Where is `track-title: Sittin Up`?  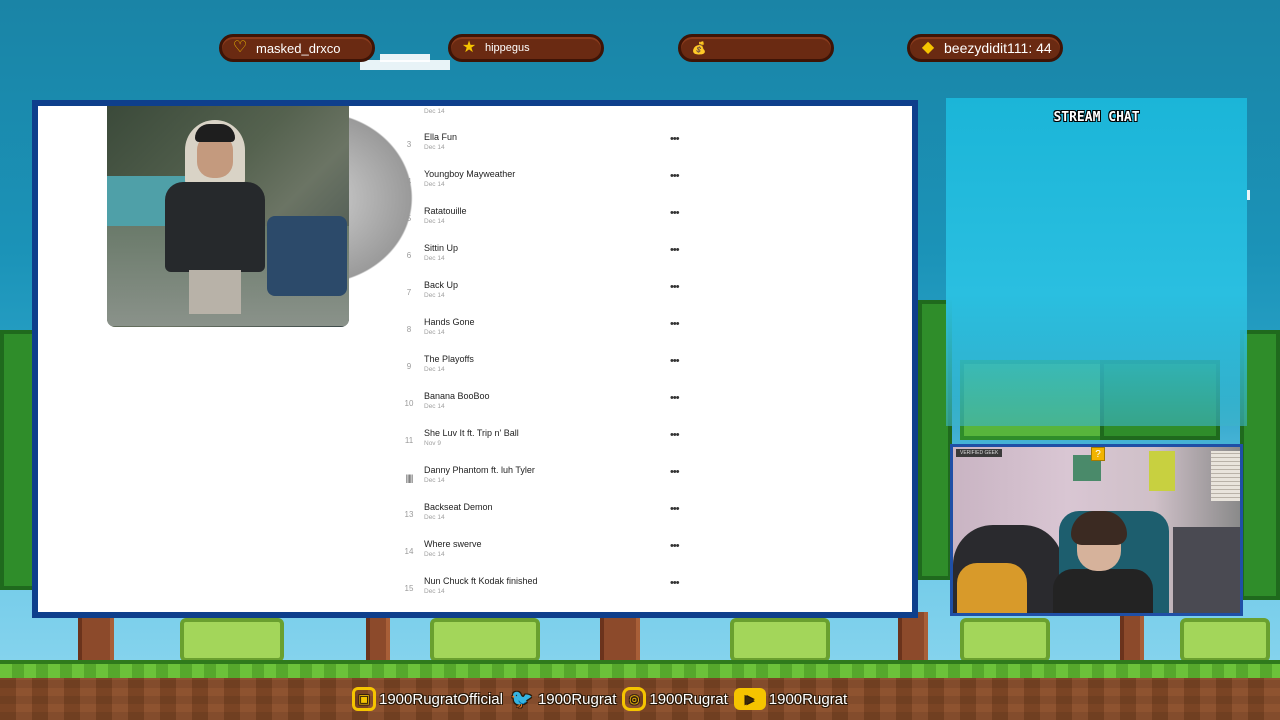
track-title: Sittin Up is located at coordinates (441, 248).